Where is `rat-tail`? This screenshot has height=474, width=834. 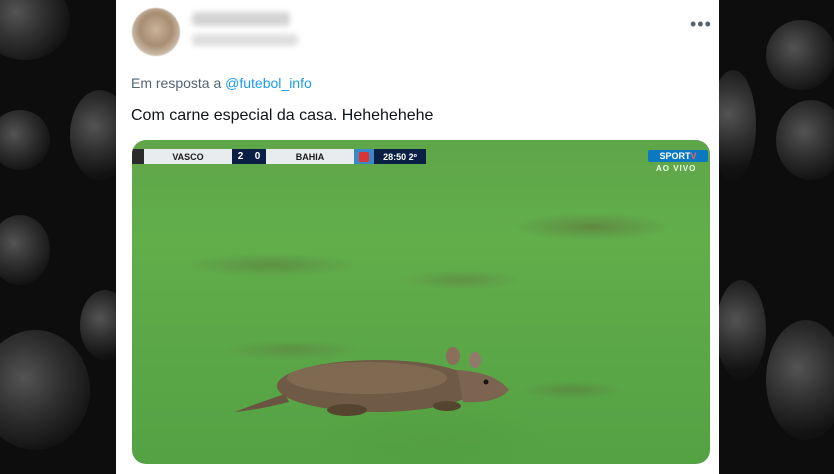 rat-tail is located at coordinates (262, 403).